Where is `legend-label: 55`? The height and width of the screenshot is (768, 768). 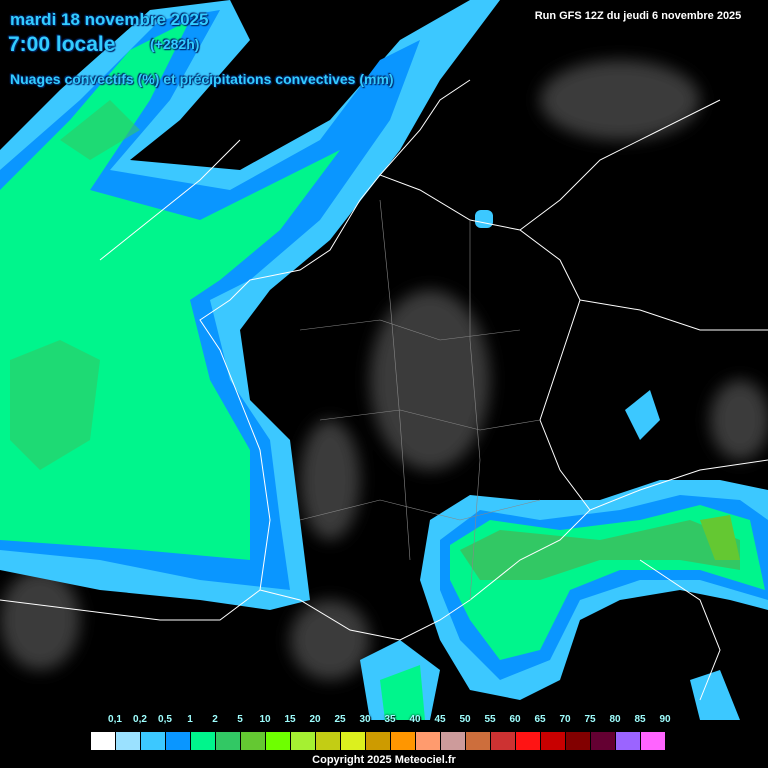 legend-label: 55 is located at coordinates (490, 719).